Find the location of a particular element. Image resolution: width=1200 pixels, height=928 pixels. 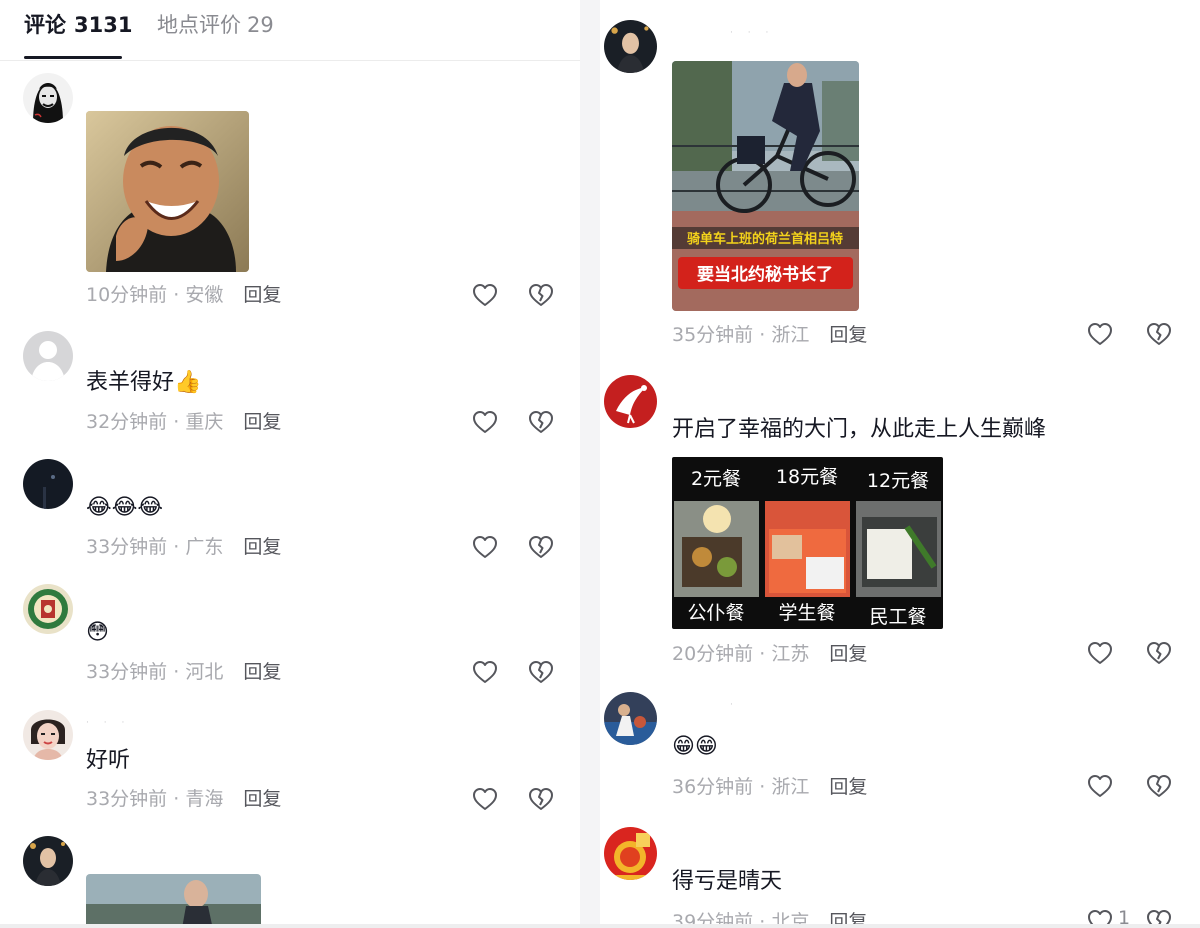

comment-meta: 33分钟前 · 青海 回复 is located at coordinates (184, 799).